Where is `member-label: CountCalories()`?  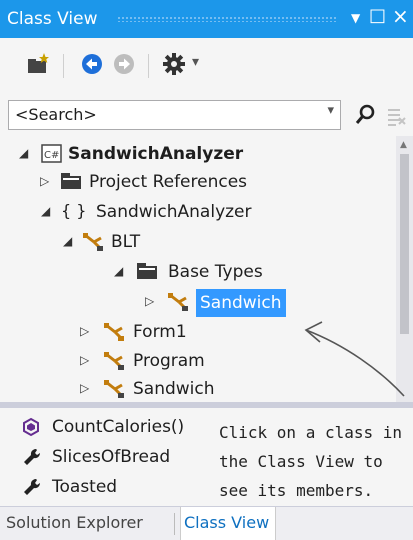
member-label: CountCalories() is located at coordinates (118, 427).